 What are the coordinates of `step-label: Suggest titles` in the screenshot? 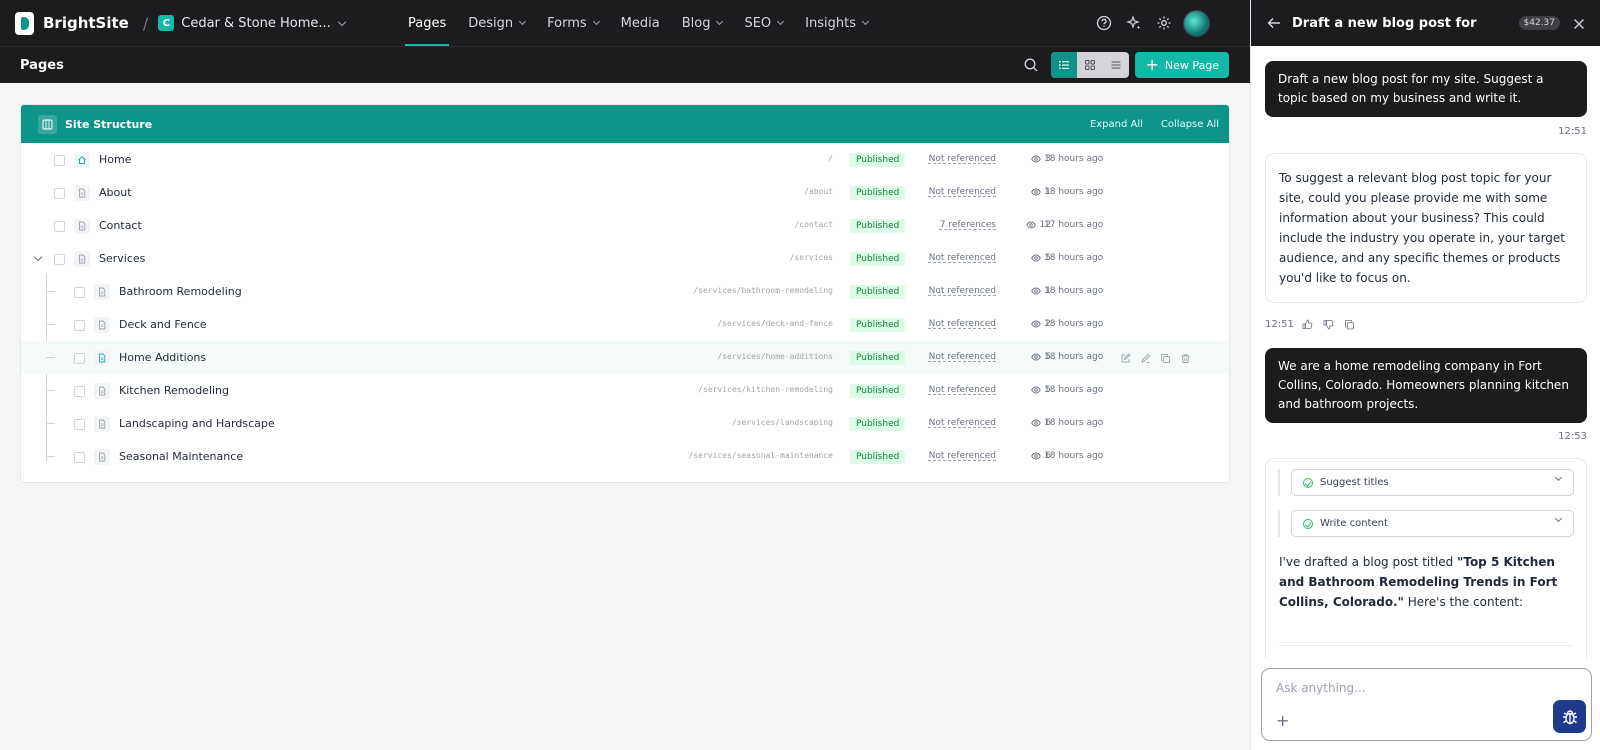 It's located at (1354, 482).